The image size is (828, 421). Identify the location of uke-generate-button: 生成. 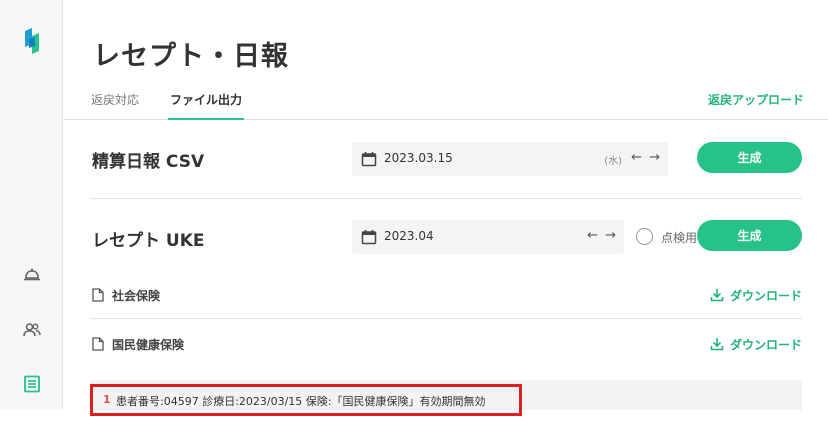
(749, 235).